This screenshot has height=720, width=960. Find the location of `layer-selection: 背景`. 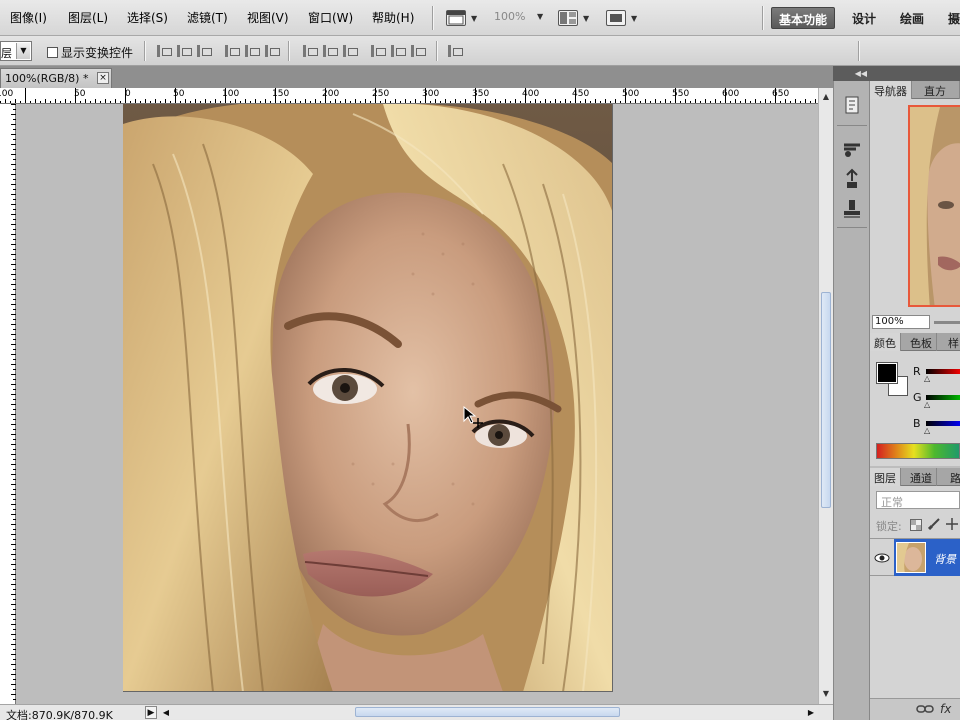

layer-selection: 背景 is located at coordinates (927, 557).